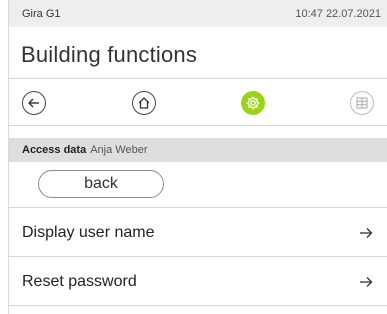  I want to click on back-arrow-icon, so click(34, 103).